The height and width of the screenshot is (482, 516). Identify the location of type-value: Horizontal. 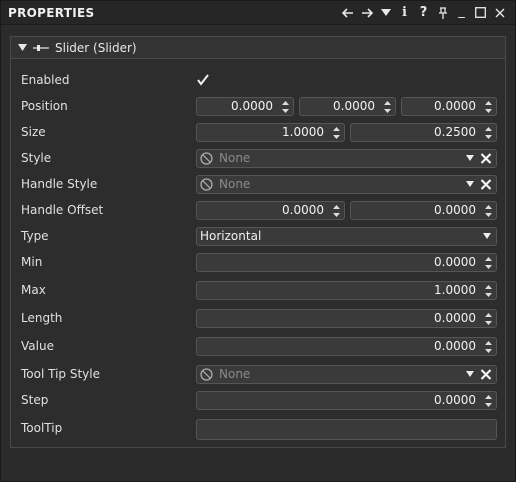
(231, 236).